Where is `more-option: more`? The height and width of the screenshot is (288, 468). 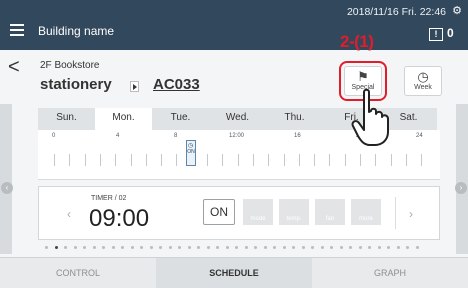 more-option: more is located at coordinates (366, 212).